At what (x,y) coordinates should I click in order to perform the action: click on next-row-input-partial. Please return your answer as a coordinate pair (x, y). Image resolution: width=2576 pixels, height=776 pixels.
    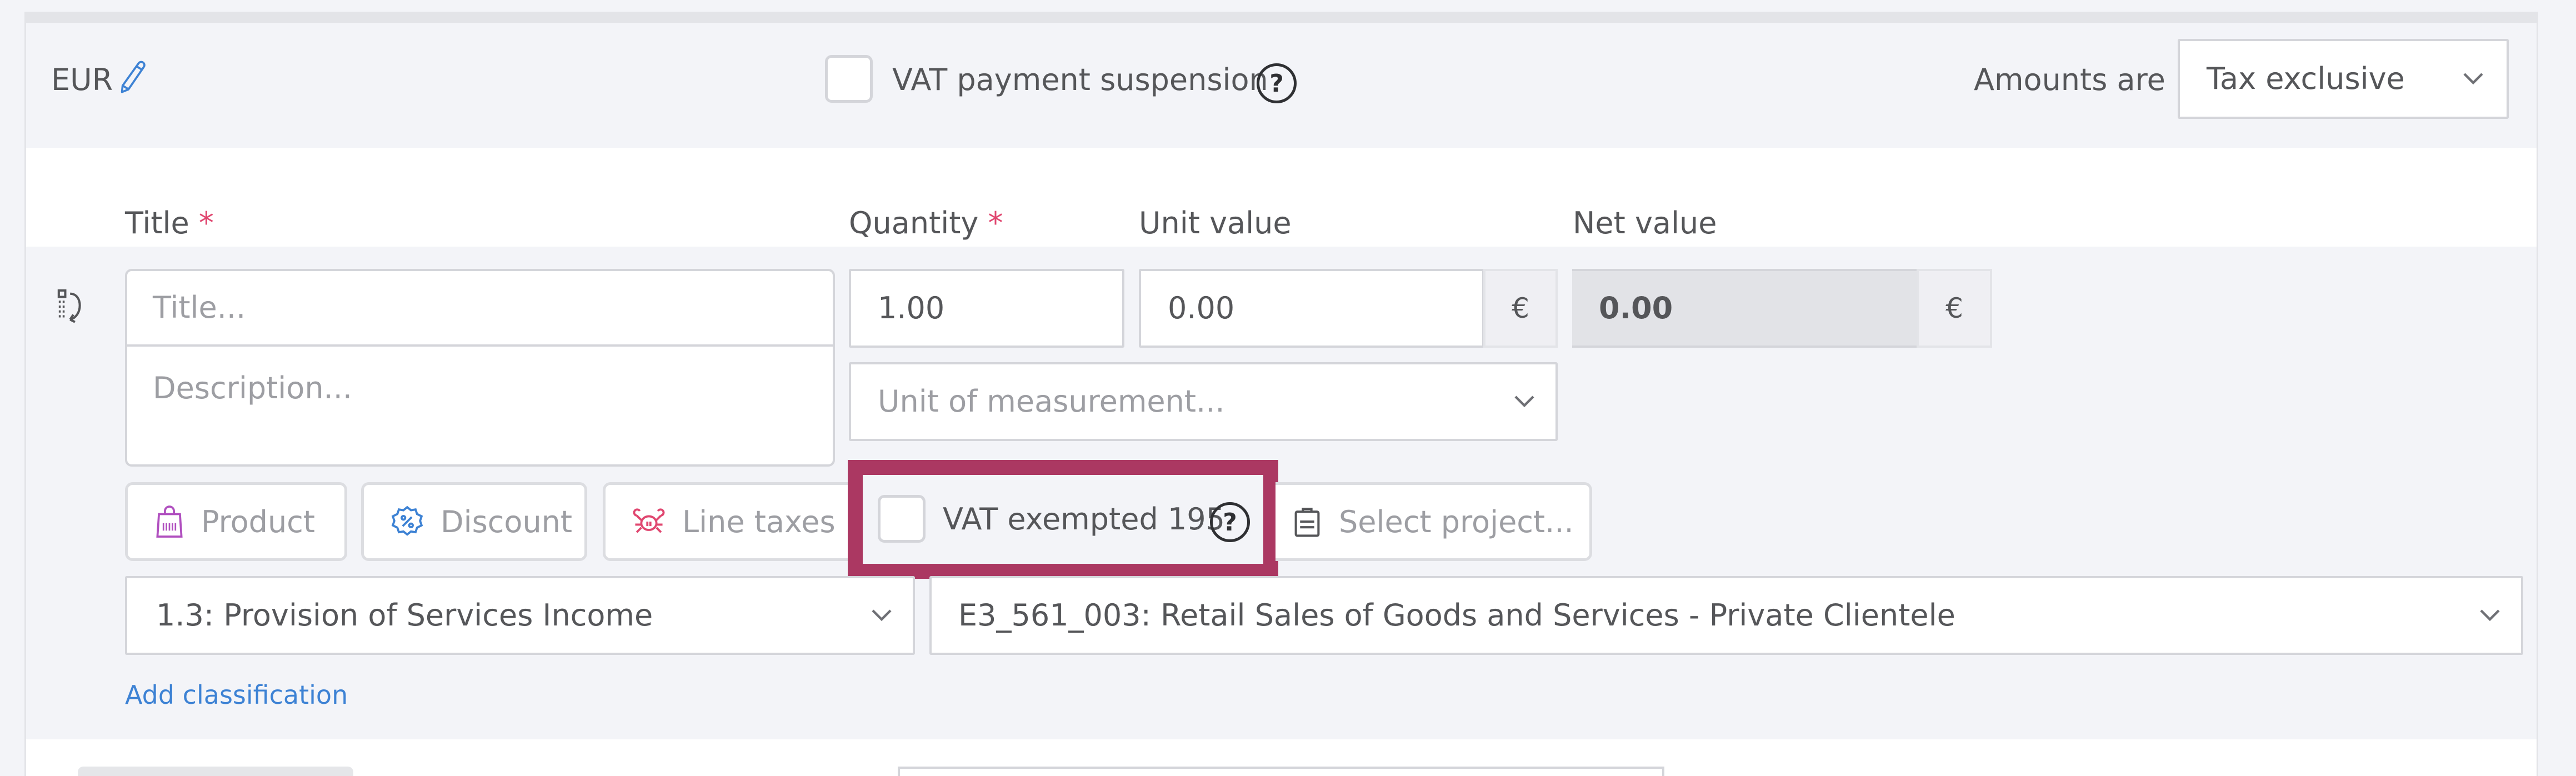
    Looking at the image, I should click on (1281, 771).